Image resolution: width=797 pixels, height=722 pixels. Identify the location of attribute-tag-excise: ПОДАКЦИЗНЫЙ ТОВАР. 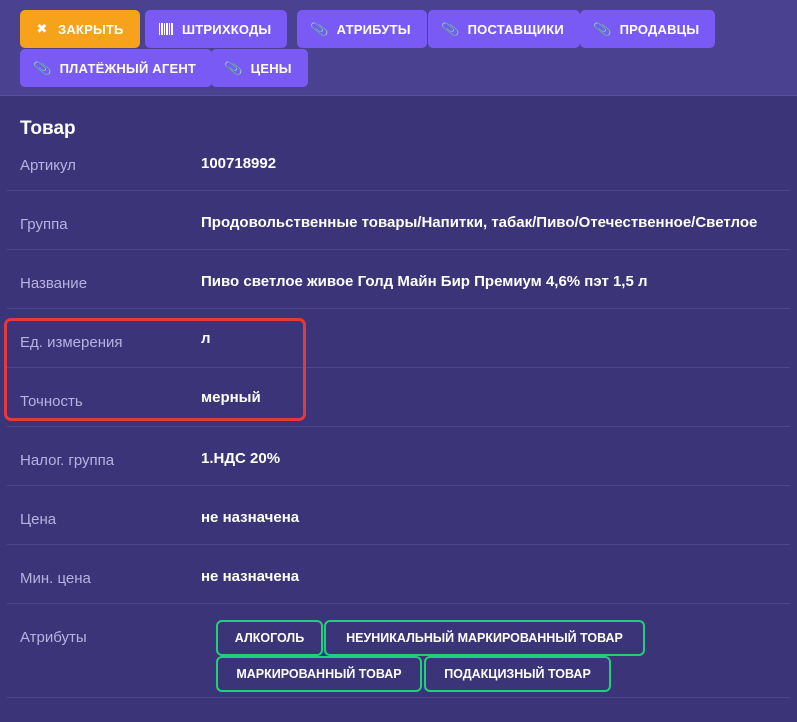
(517, 674).